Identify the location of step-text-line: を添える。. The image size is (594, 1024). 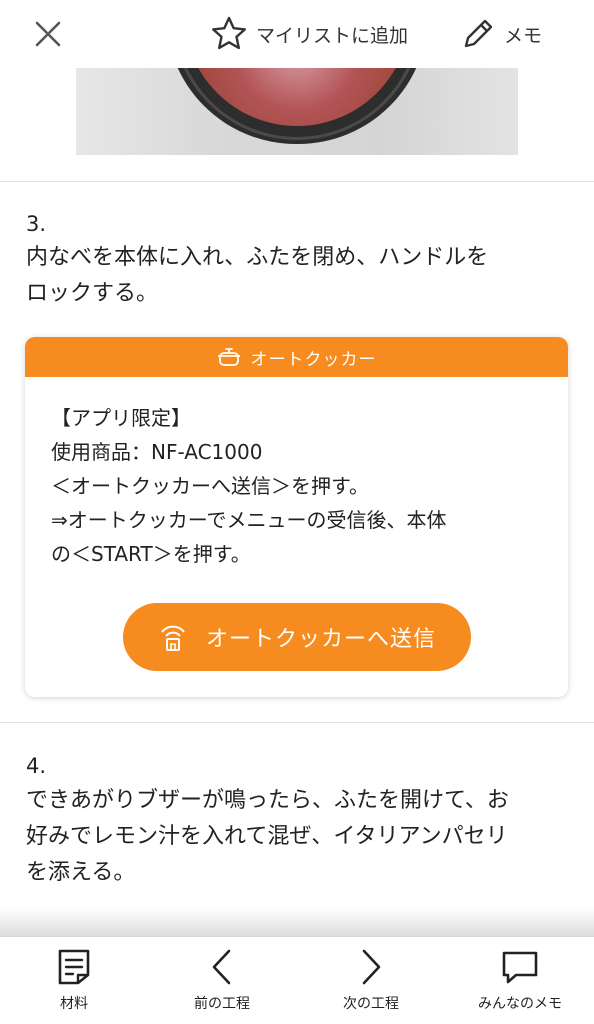
(81, 872).